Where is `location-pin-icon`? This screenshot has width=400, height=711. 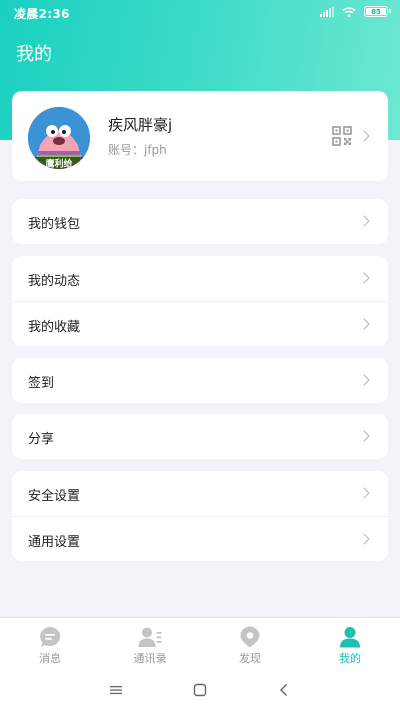
location-pin-icon is located at coordinates (250, 637).